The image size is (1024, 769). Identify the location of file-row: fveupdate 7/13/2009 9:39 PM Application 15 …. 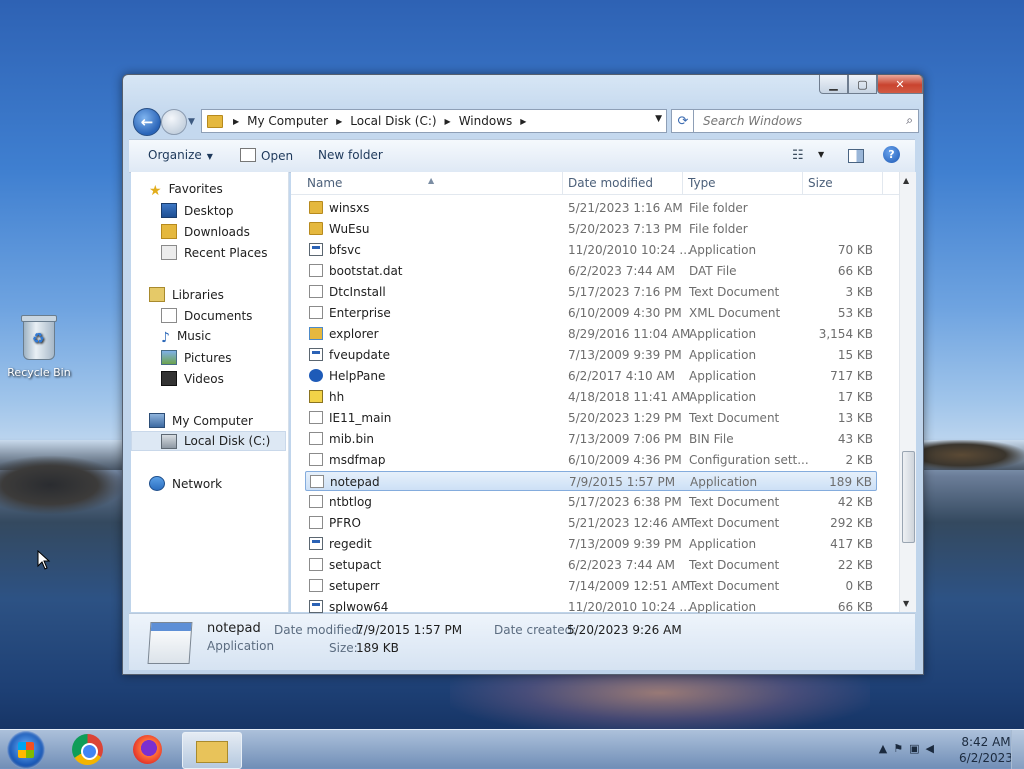
(591, 355).